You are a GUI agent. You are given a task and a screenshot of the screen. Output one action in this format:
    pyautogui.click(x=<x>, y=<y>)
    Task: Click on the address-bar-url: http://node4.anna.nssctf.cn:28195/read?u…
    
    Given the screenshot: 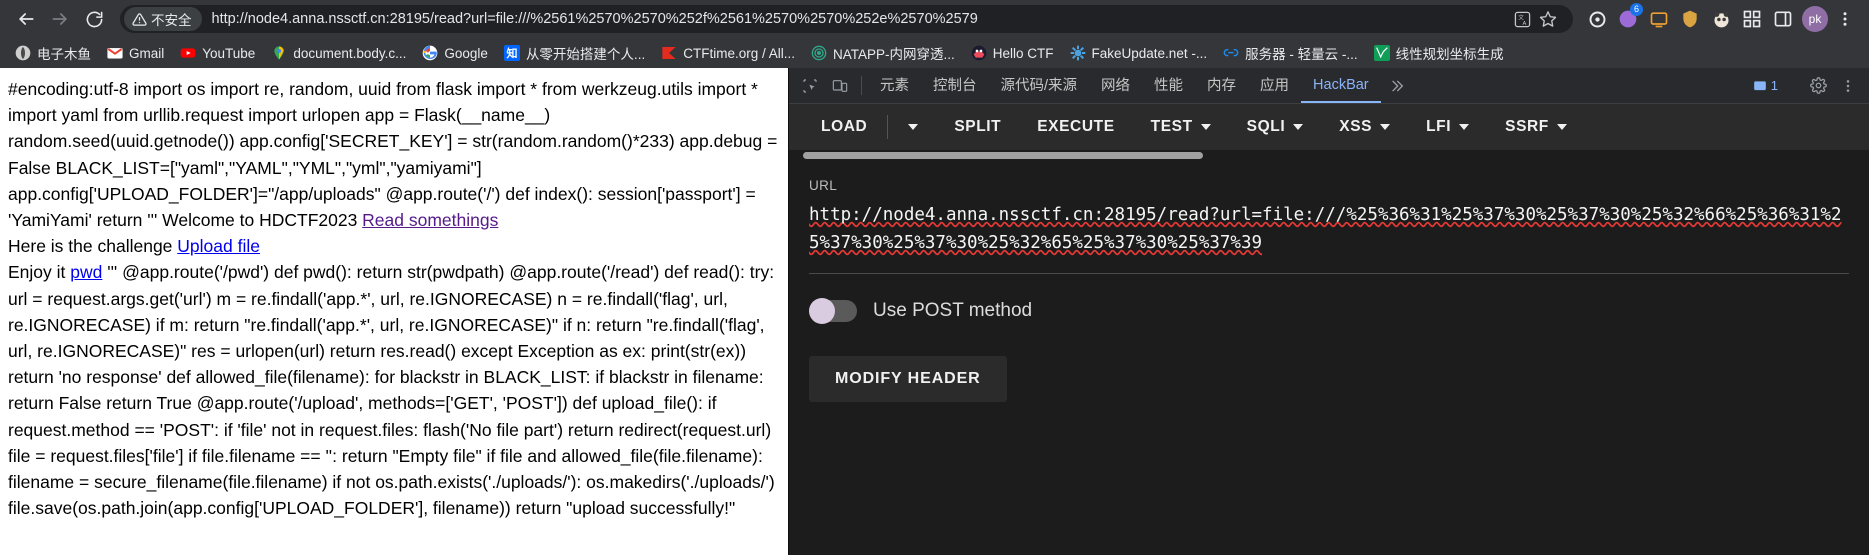 What is the action you would take?
    pyautogui.click(x=861, y=19)
    